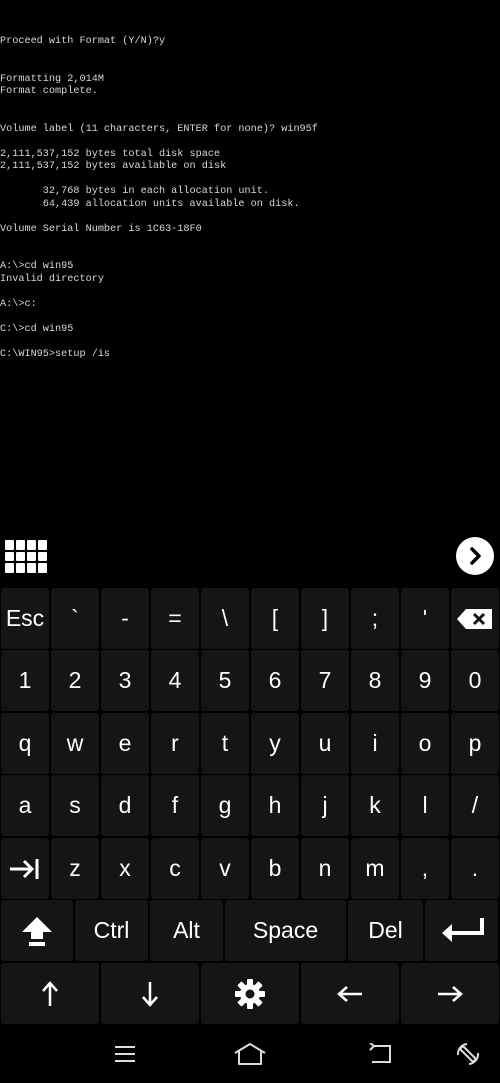 Image resolution: width=500 pixels, height=1083 pixels. Describe the element at coordinates (25, 618) in the screenshot. I see `key-esc: Esc` at that location.